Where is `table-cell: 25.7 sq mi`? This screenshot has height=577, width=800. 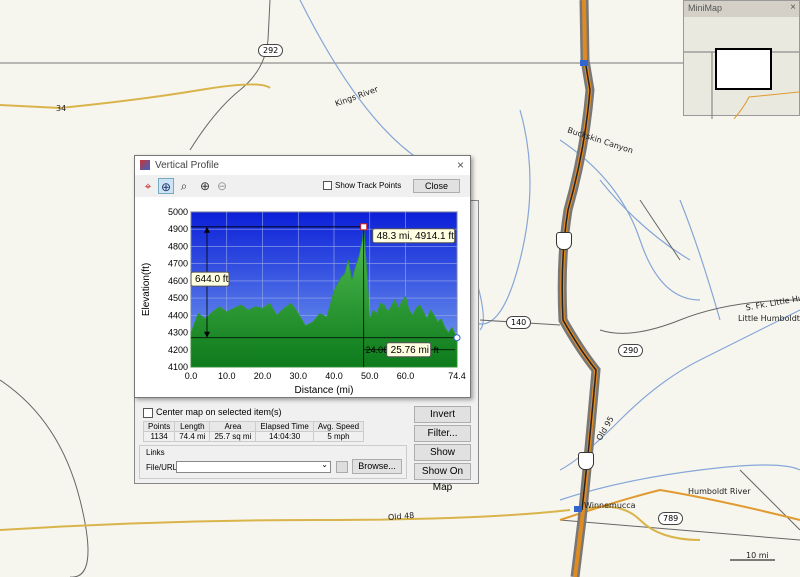 table-cell: 25.7 sq mi is located at coordinates (233, 436).